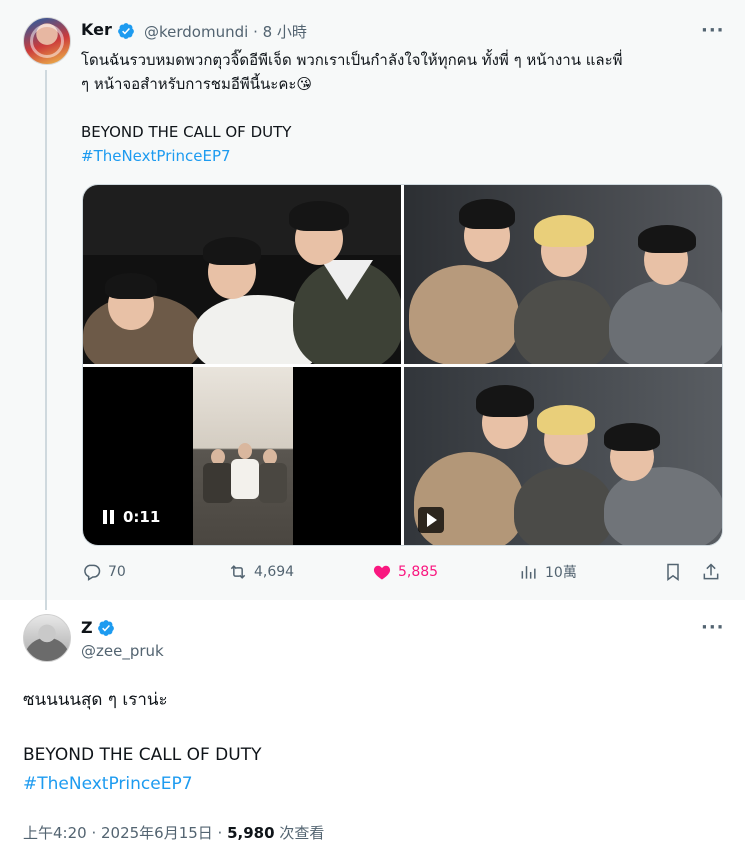 This screenshot has width=745, height=867. I want to click on thread-connector-line, so click(46, 340).